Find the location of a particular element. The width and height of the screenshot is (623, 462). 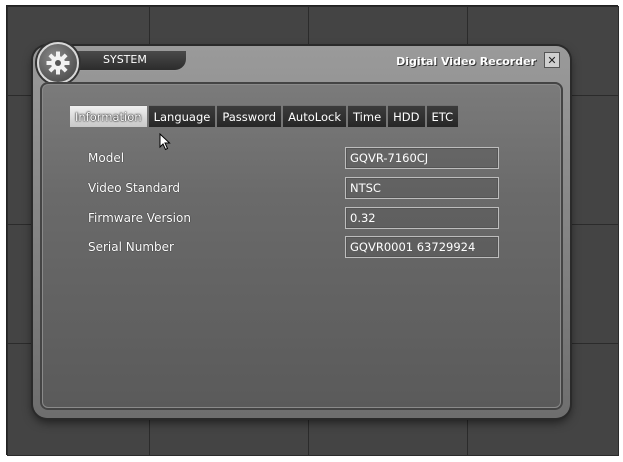

serial-number-value: GQVR0001 63729924 is located at coordinates (422, 247).